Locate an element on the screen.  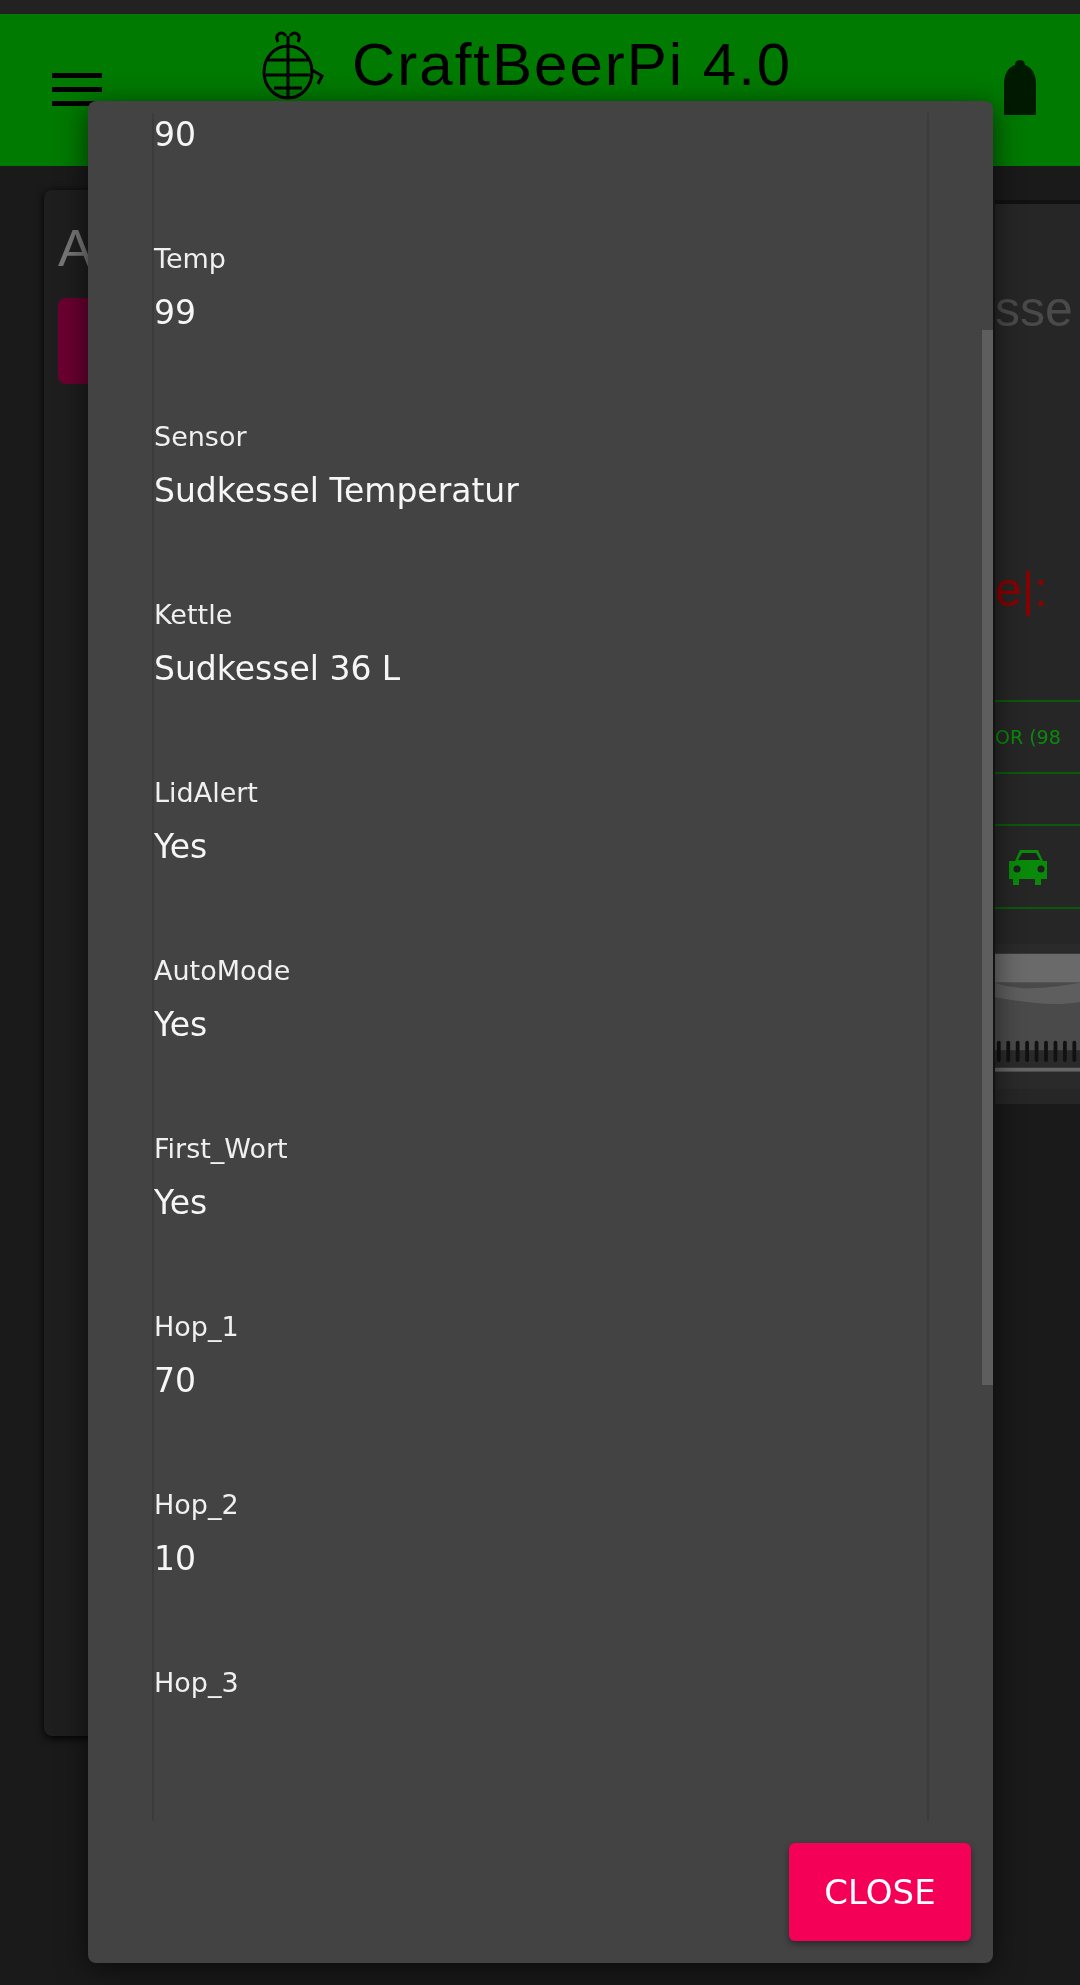
field-label: AutoMode is located at coordinates (223, 971).